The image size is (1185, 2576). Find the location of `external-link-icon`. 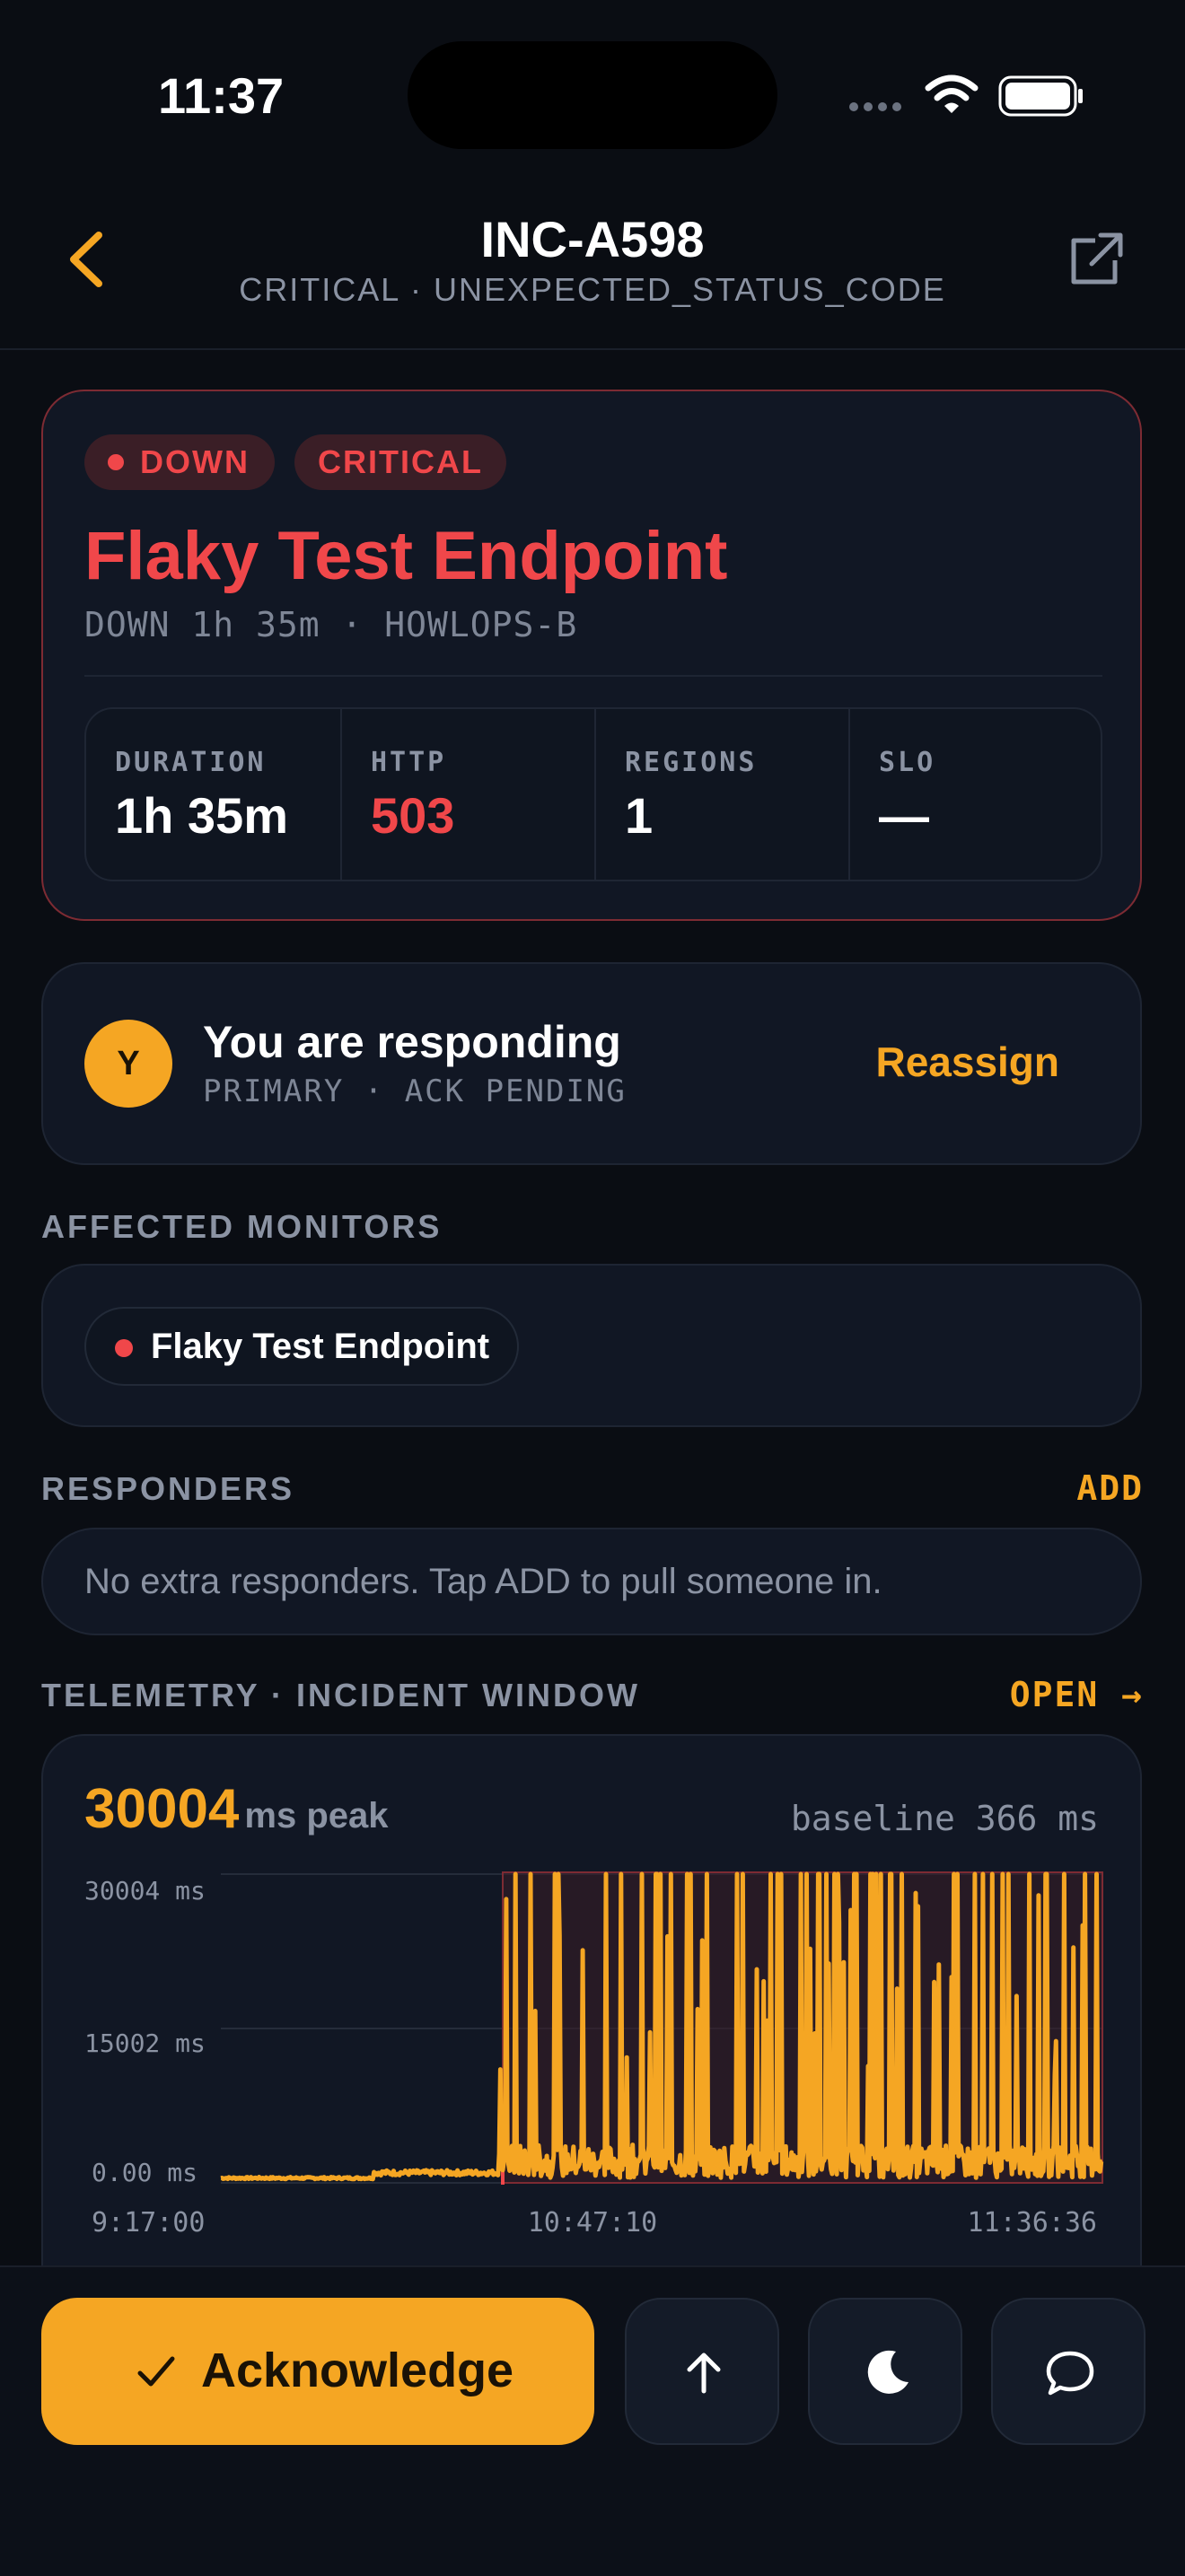

external-link-icon is located at coordinates (1095, 260).